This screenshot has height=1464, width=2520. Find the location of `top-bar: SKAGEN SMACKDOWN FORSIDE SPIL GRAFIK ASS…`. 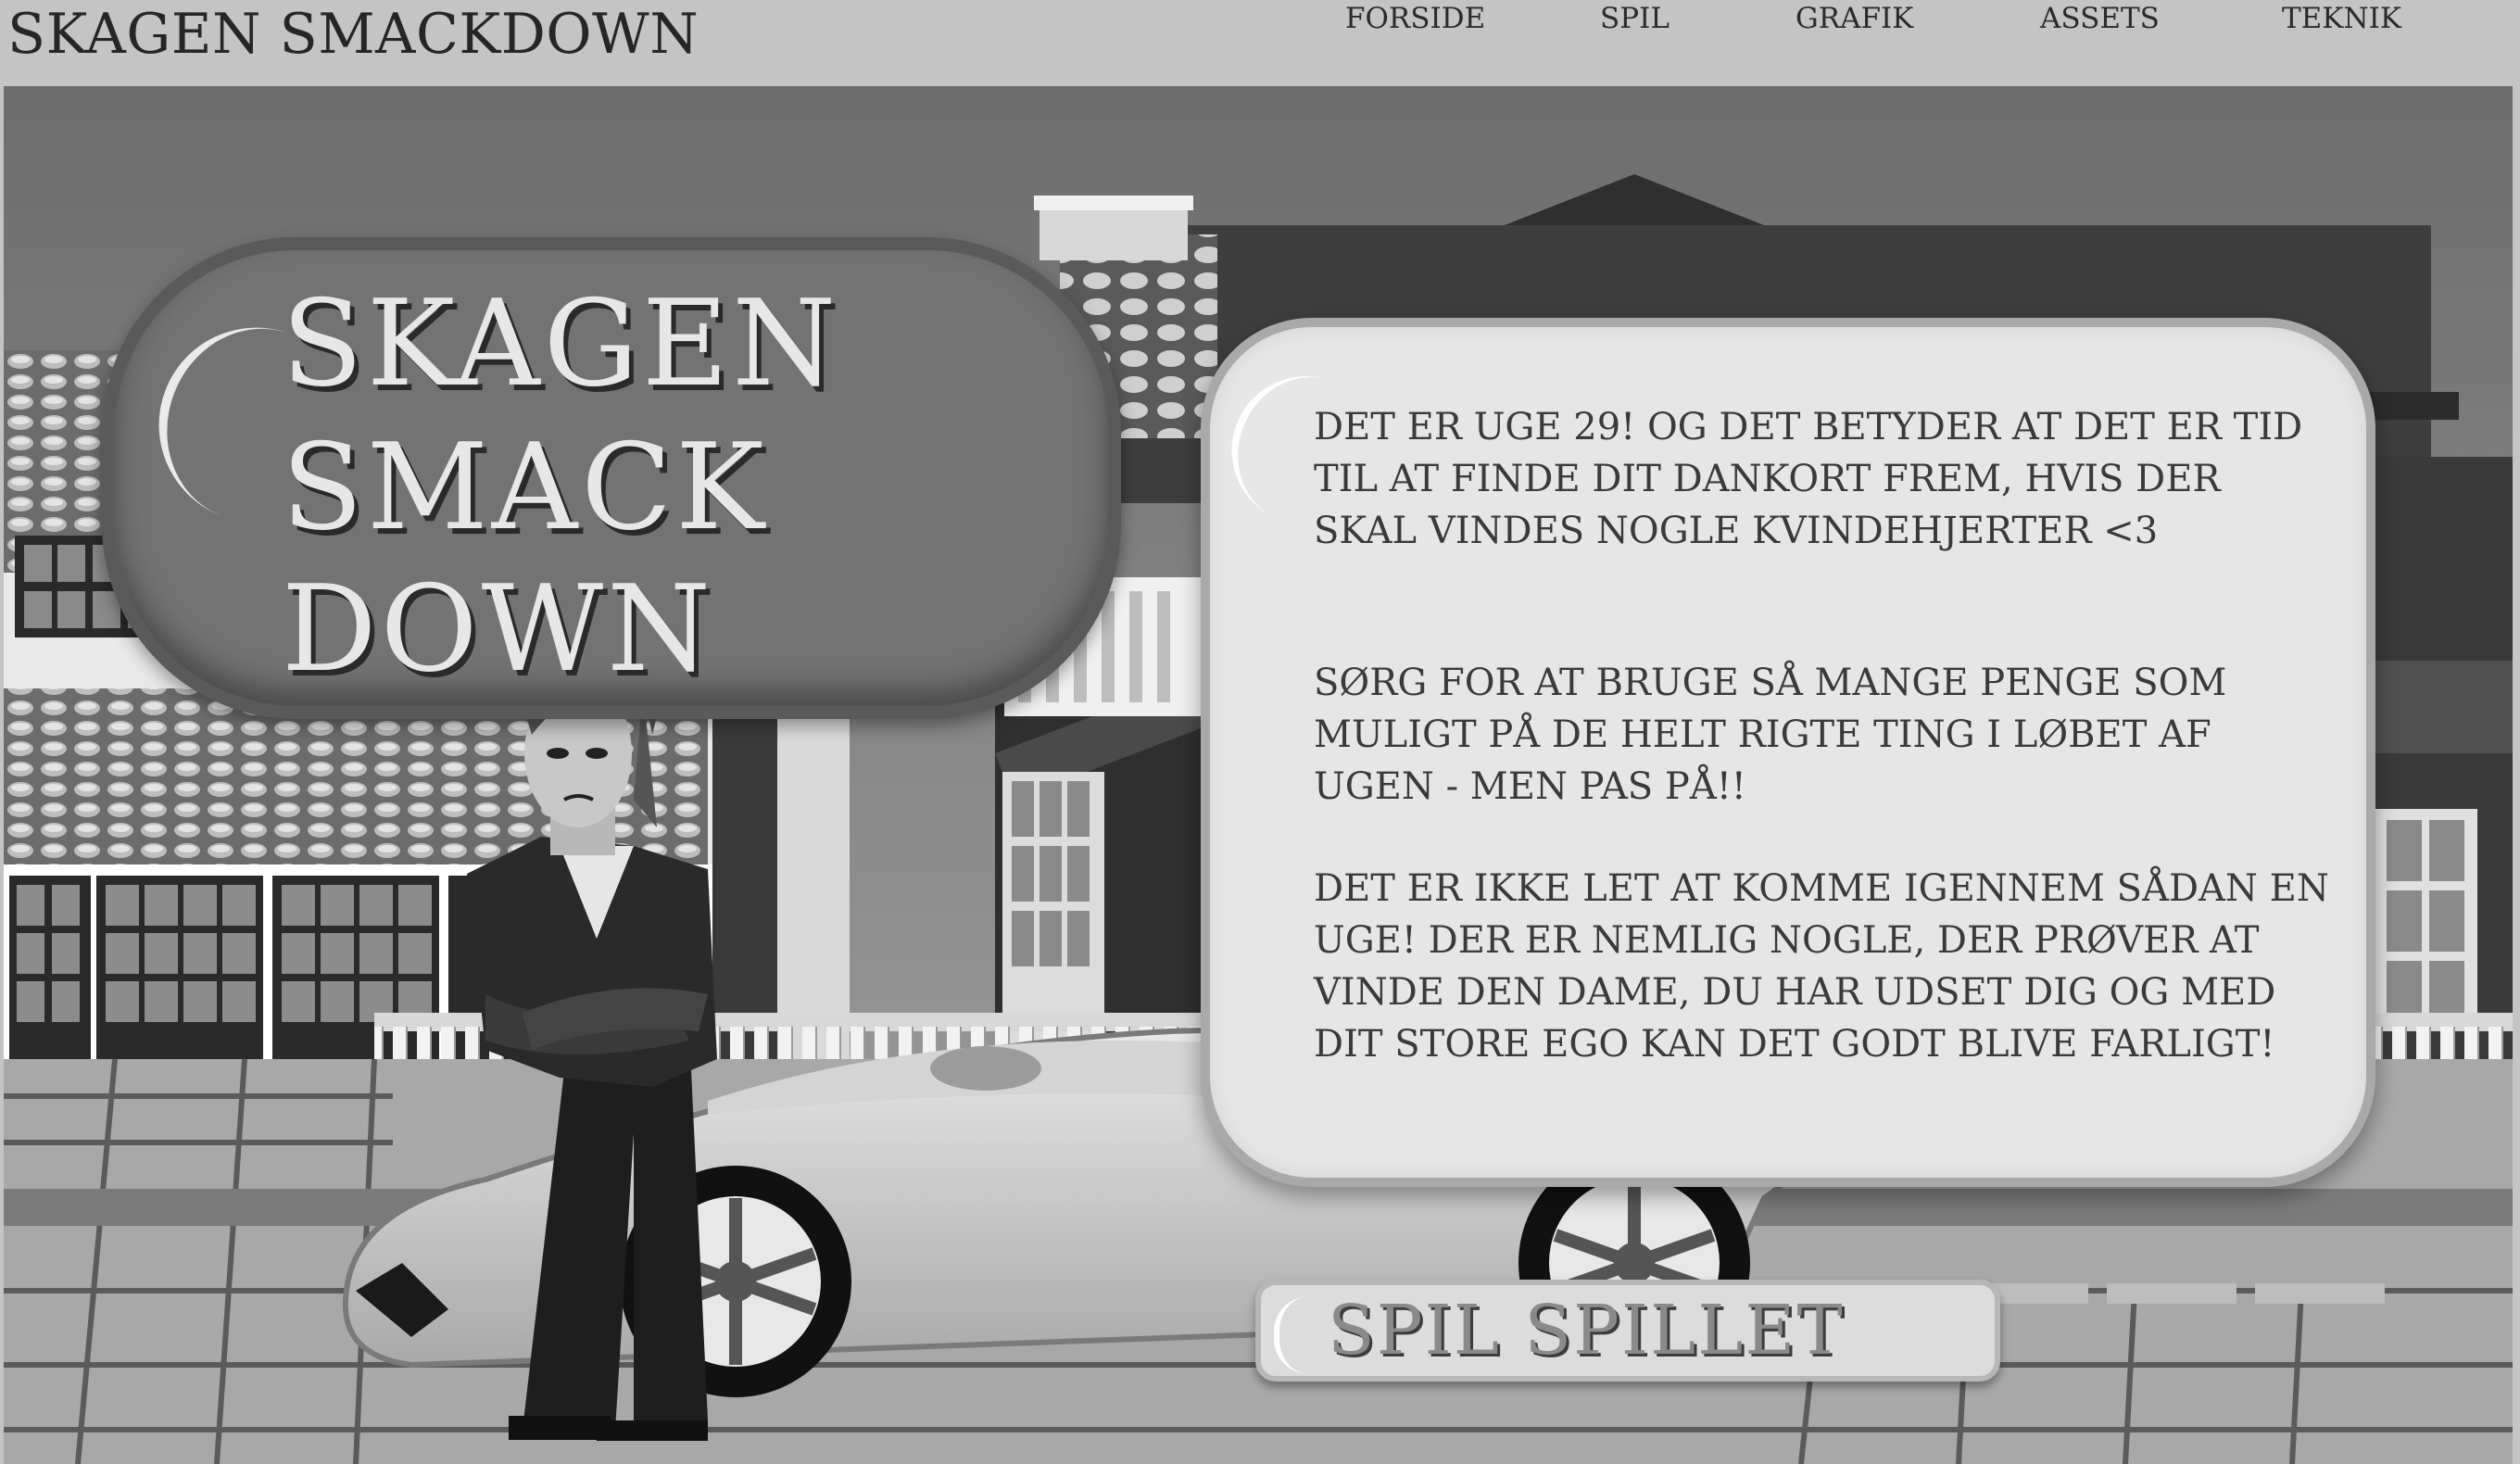

top-bar: SKAGEN SMACKDOWN FORSIDE SPIL GRAFIK ASS… is located at coordinates (1260, 42).